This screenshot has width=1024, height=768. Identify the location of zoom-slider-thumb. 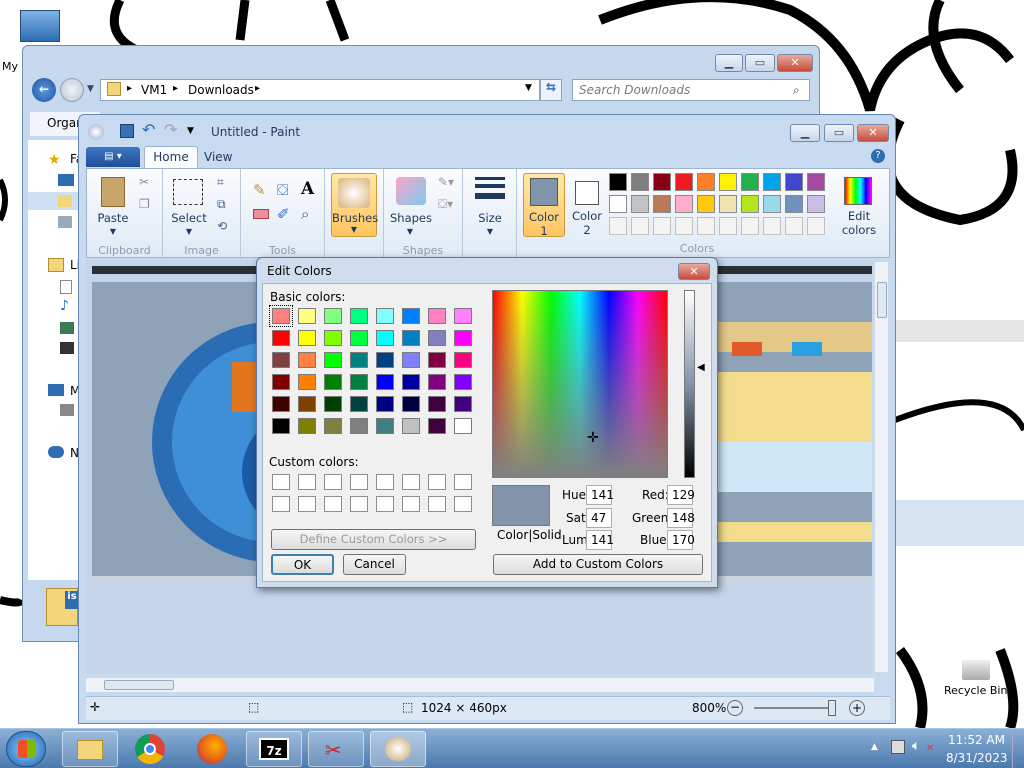
(832, 708).